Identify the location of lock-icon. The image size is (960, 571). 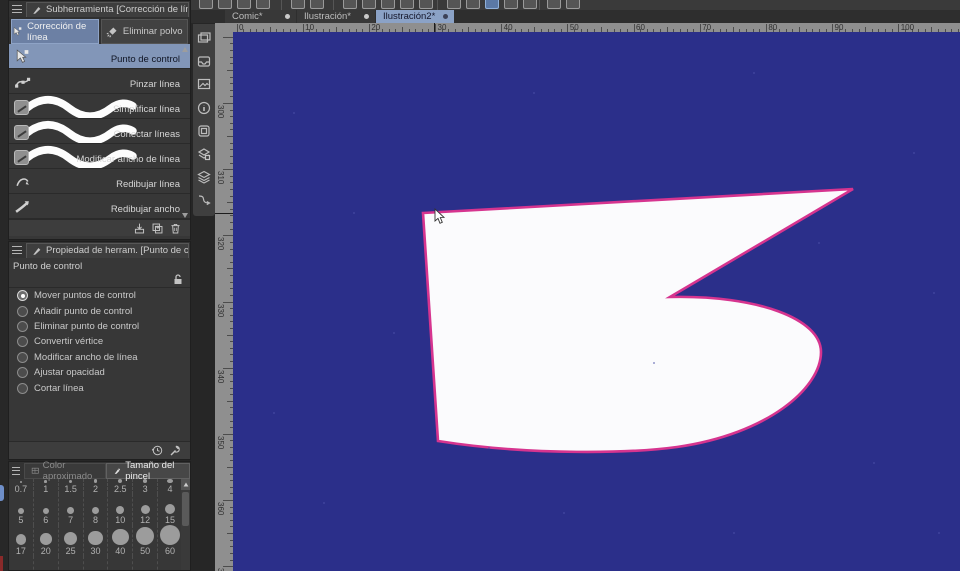
(178, 279).